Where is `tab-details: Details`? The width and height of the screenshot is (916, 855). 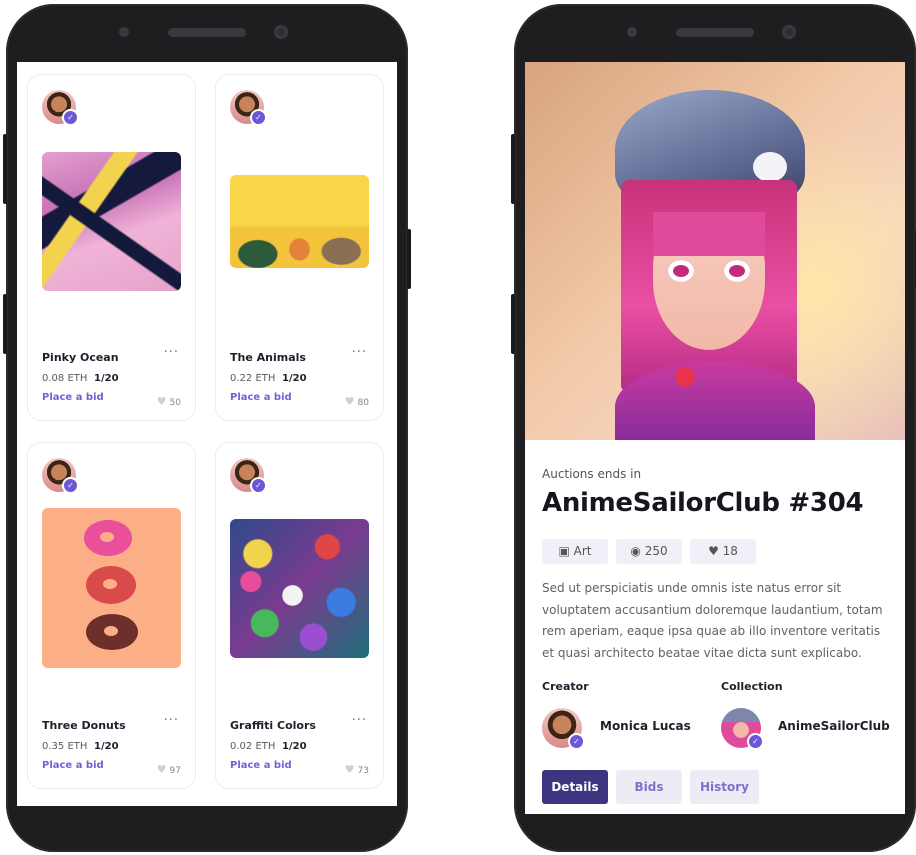
tab-details: Details is located at coordinates (575, 787).